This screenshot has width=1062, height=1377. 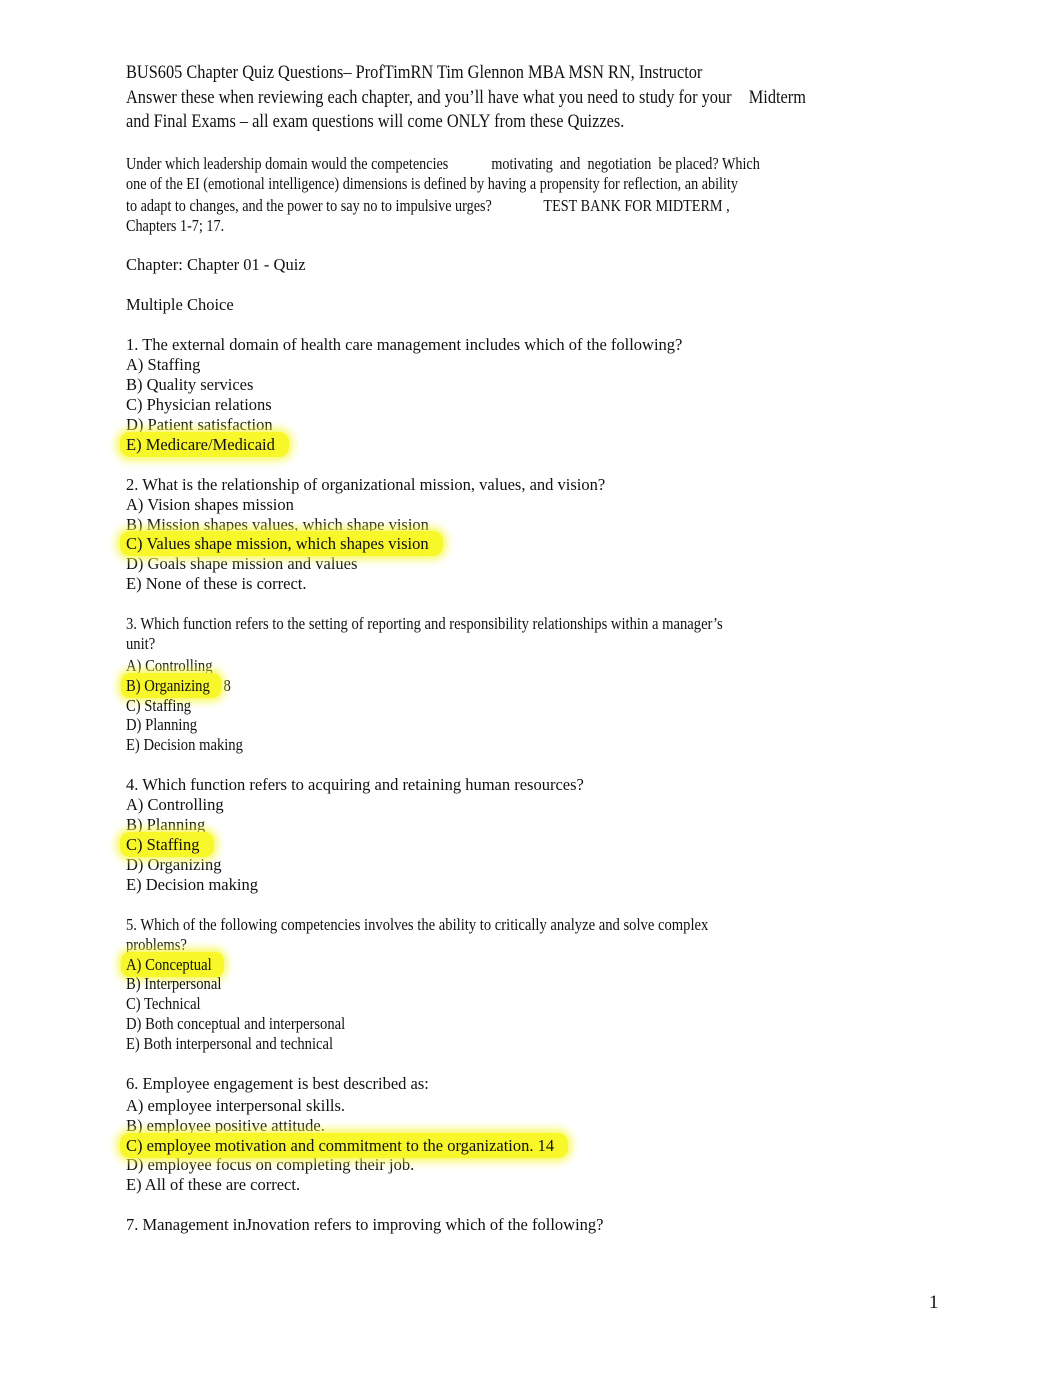 I want to click on answer-option: D) Planning, so click(x=162, y=724).